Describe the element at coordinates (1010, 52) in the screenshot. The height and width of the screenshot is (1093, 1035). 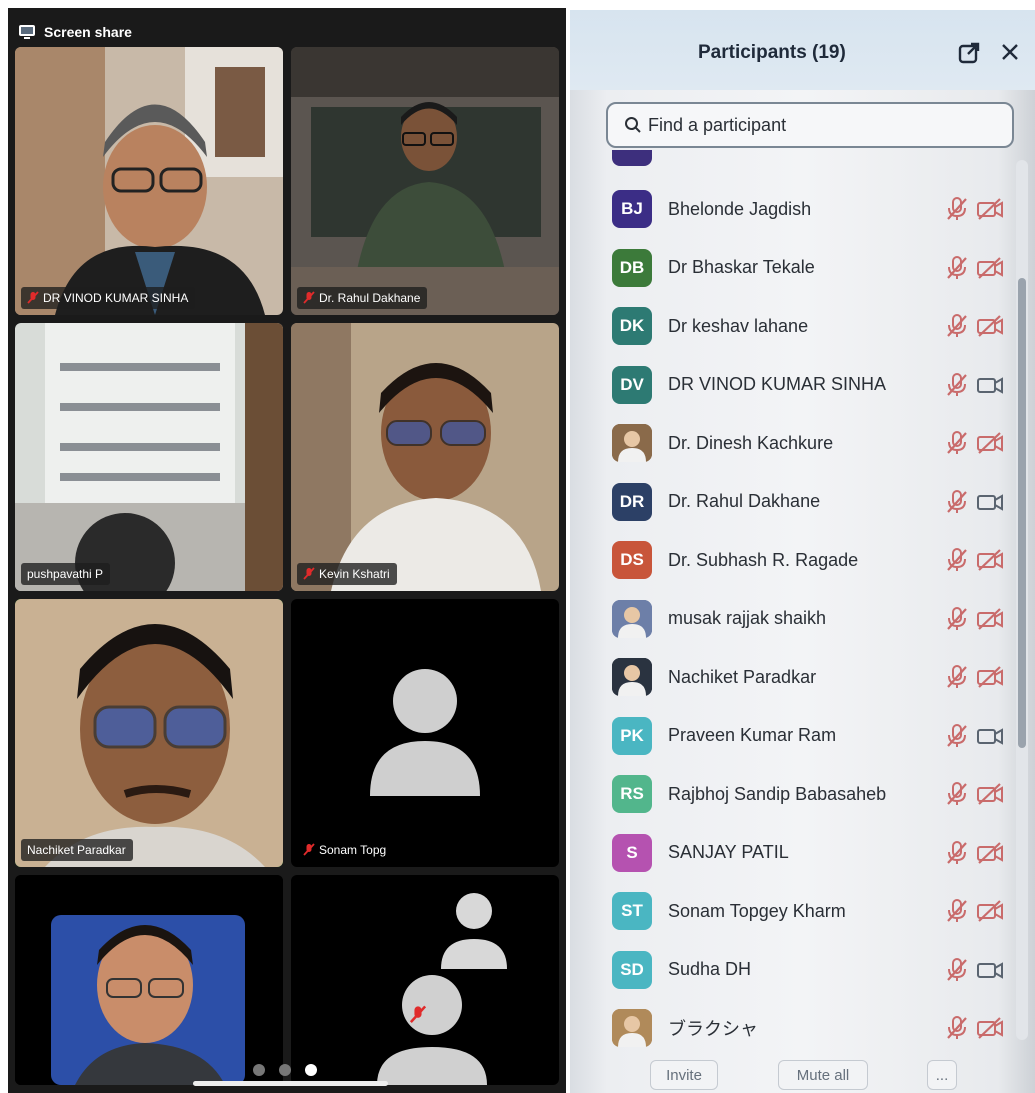
I see `close-icon` at that location.